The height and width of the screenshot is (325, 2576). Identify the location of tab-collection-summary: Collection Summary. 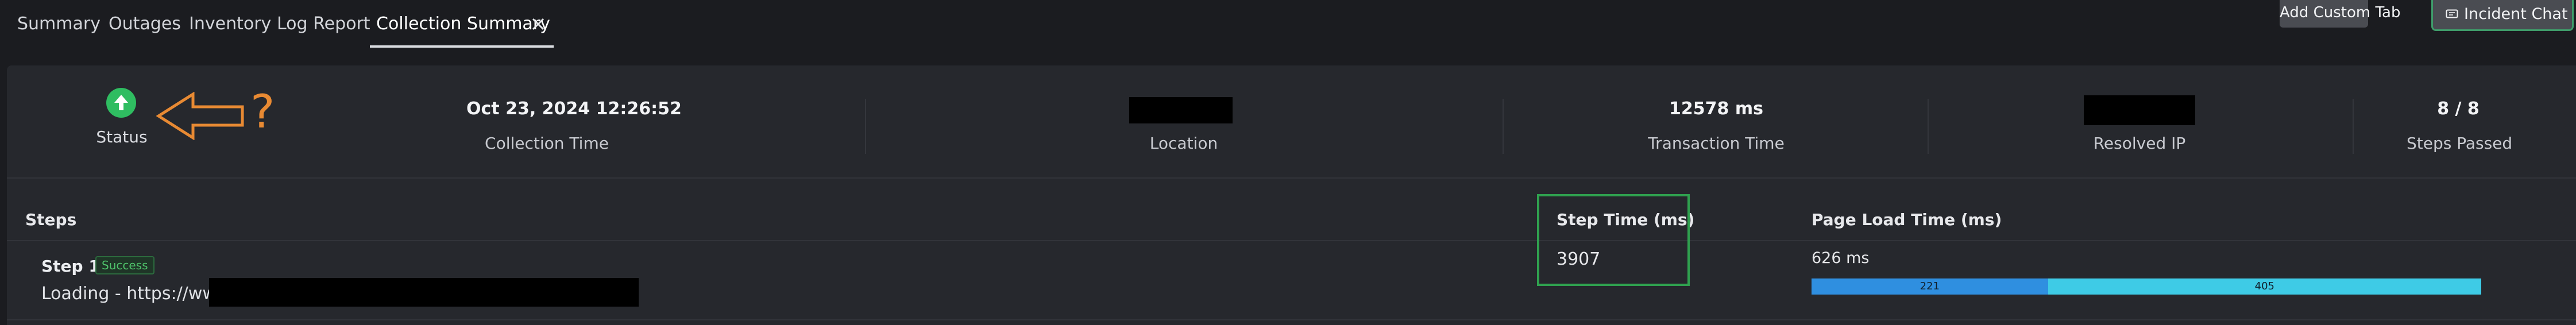
(463, 24).